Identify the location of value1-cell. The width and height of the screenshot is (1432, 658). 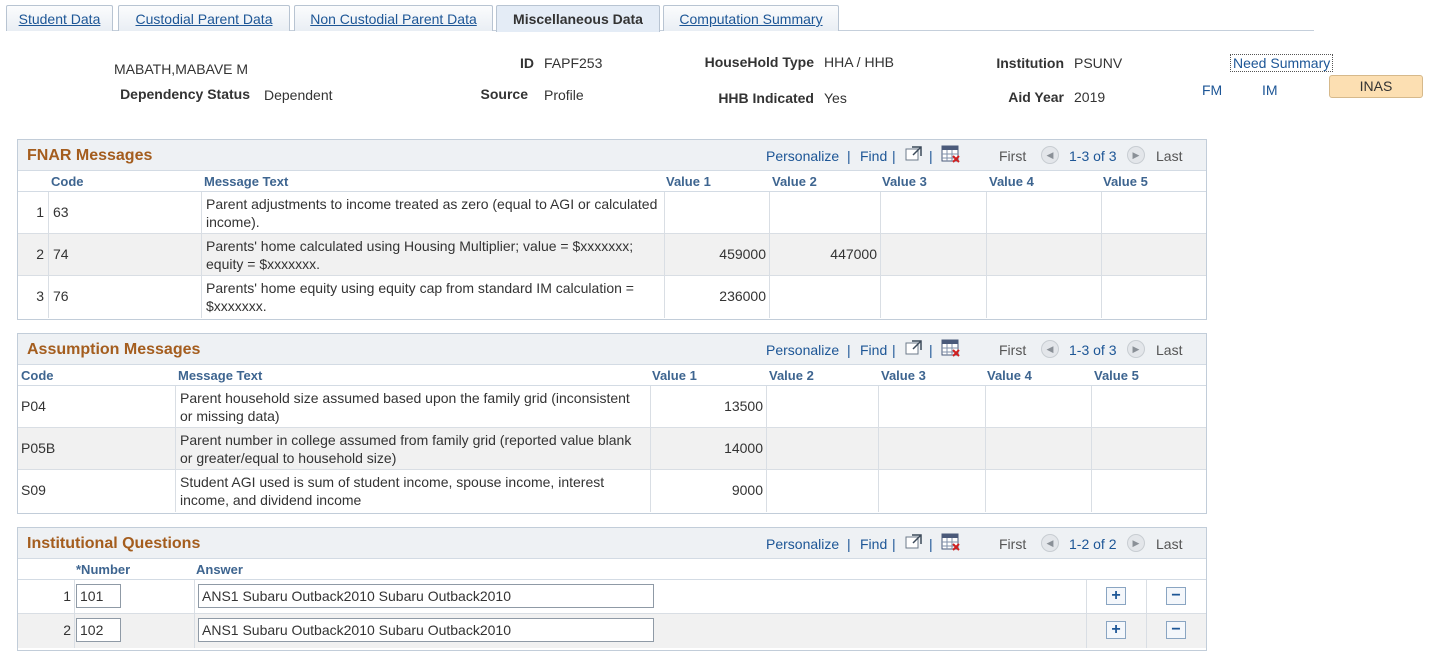
(716, 212).